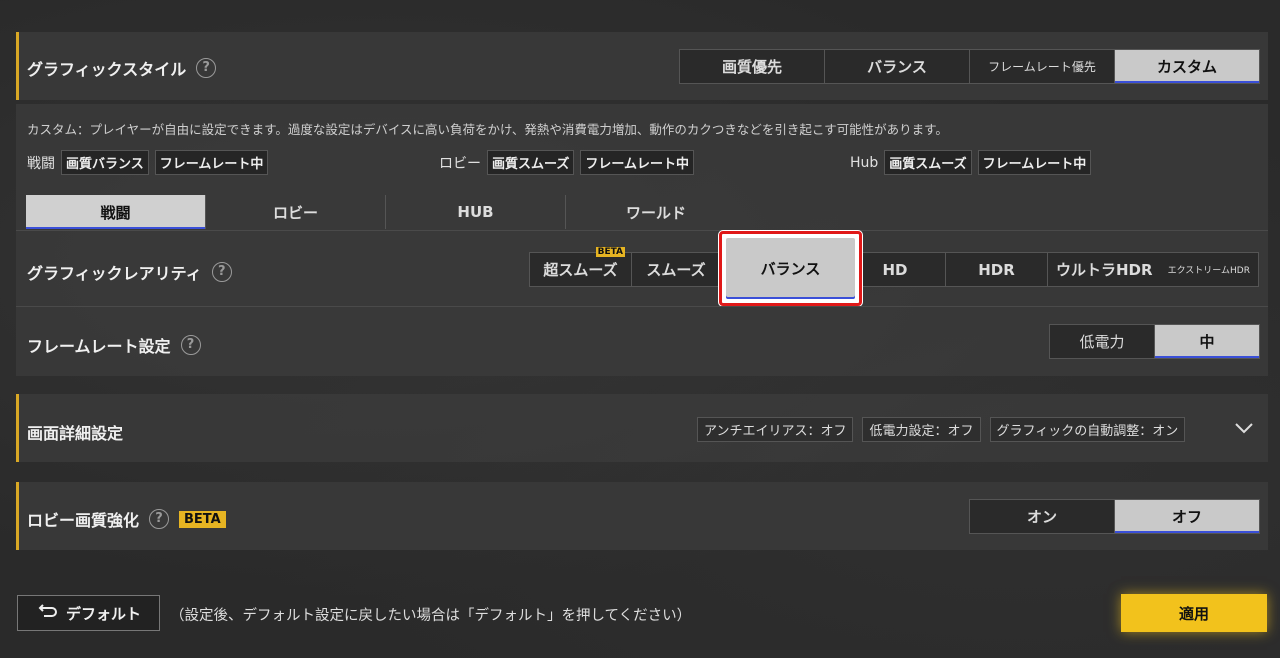 This screenshot has height=658, width=1280. I want to click on rarity-title: グラフィックレアリティ, so click(114, 273).